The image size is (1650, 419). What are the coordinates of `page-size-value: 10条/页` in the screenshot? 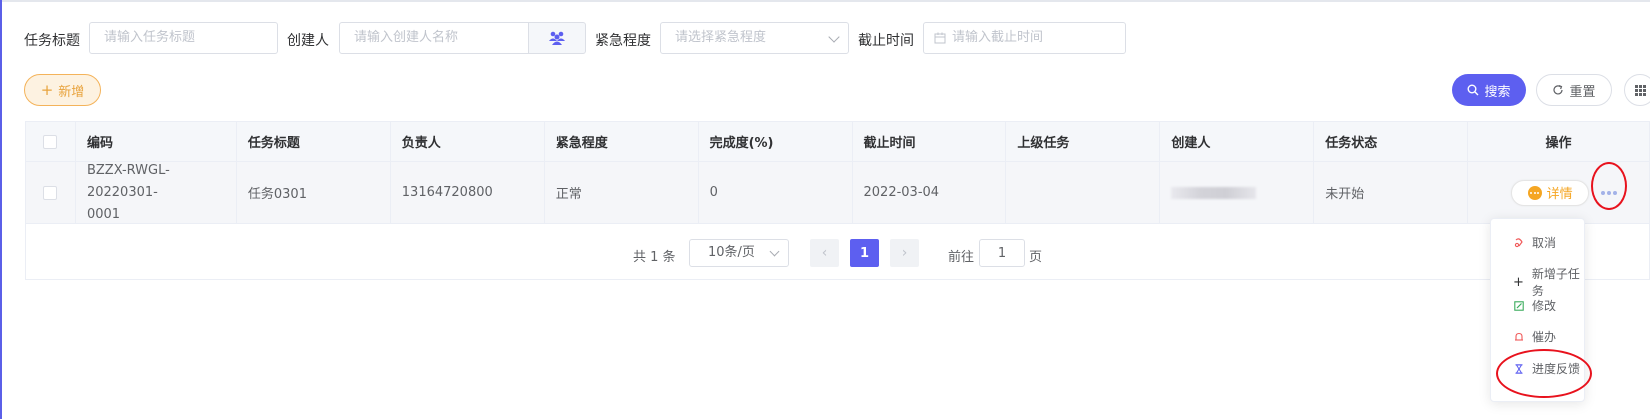 It's located at (731, 252).